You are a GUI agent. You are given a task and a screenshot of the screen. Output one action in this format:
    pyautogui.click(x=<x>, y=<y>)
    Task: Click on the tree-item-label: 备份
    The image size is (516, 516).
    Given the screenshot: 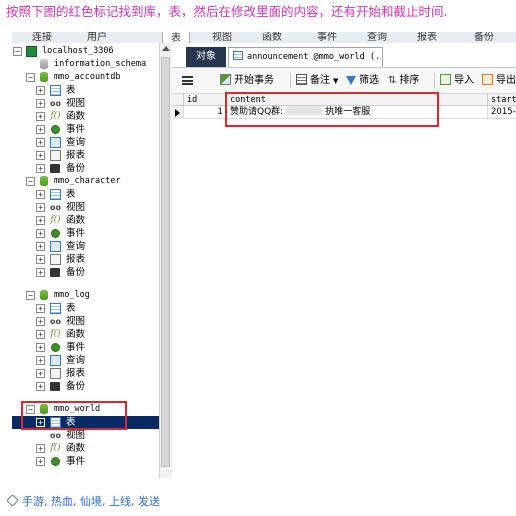 What is the action you would take?
    pyautogui.click(x=76, y=272)
    